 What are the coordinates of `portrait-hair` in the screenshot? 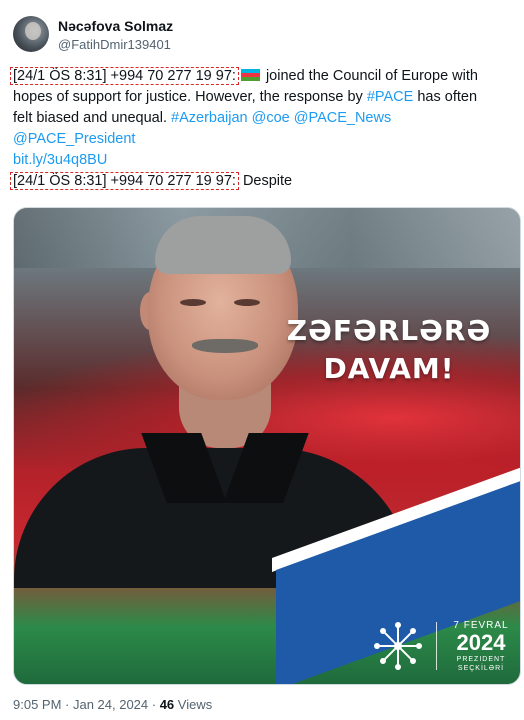 It's located at (223, 245).